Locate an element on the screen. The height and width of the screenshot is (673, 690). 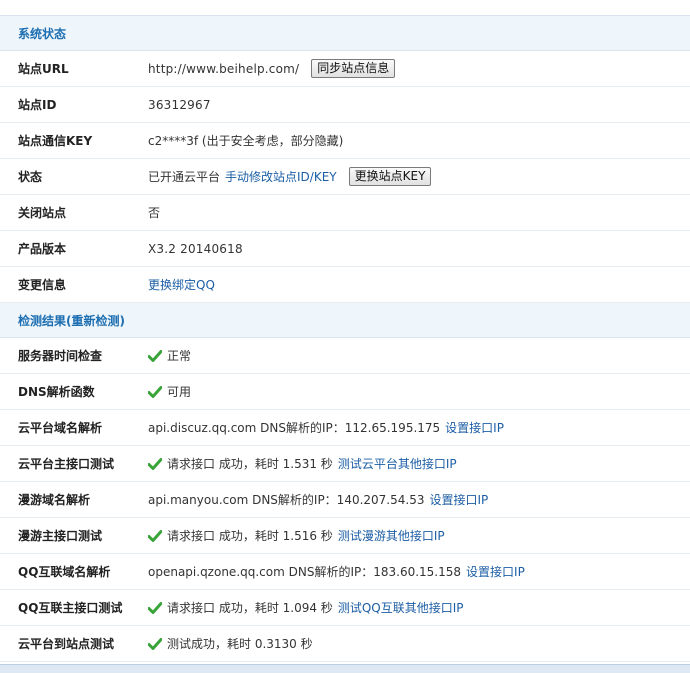
row-dns-function: DNS解析函数 可用 is located at coordinates (345, 392).